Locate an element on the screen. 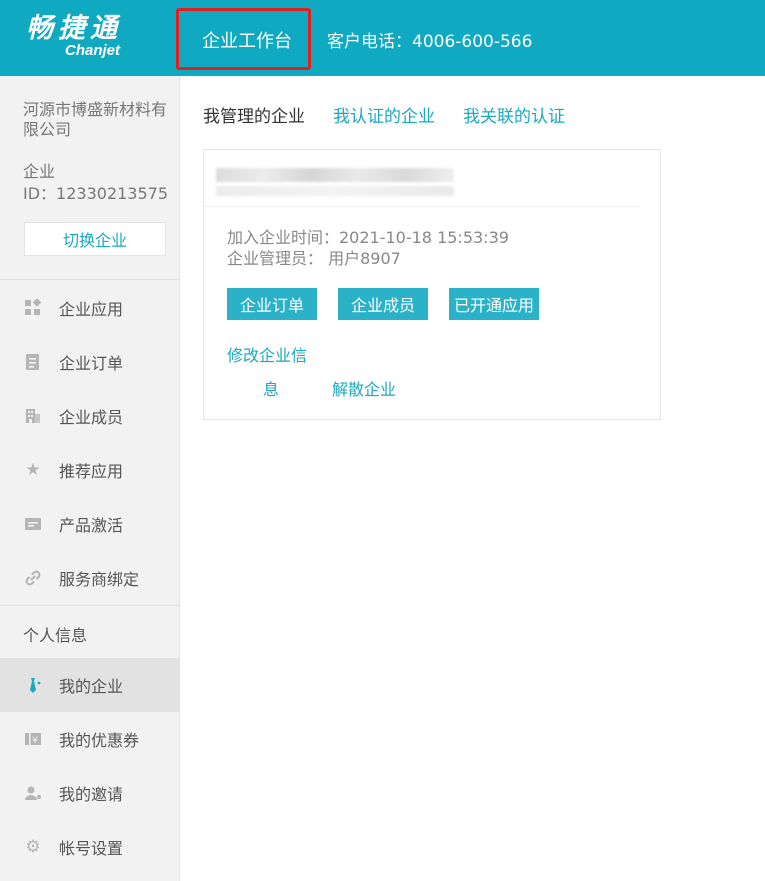  sidebar-item-enterprise-orders: 企业订单 is located at coordinates (89, 362).